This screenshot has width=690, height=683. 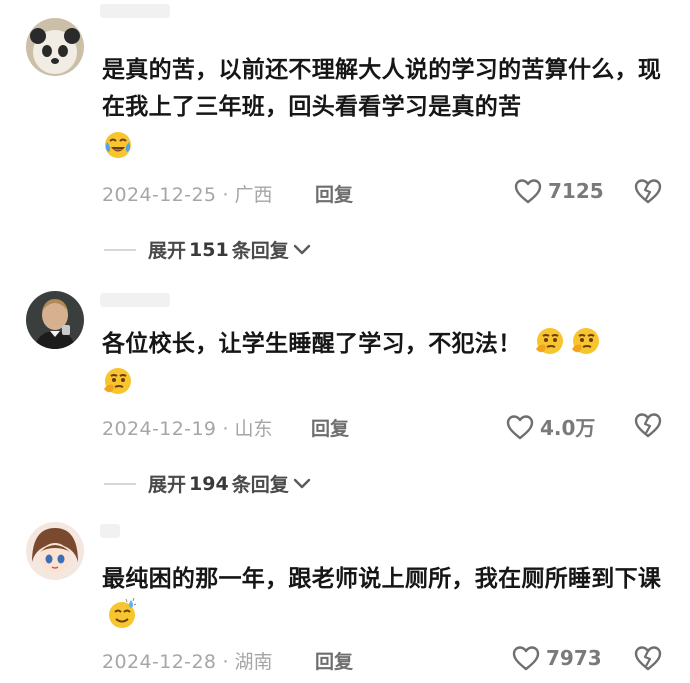 What do you see at coordinates (247, 195) in the screenshot?
I see `comment-location: · 广西` at bounding box center [247, 195].